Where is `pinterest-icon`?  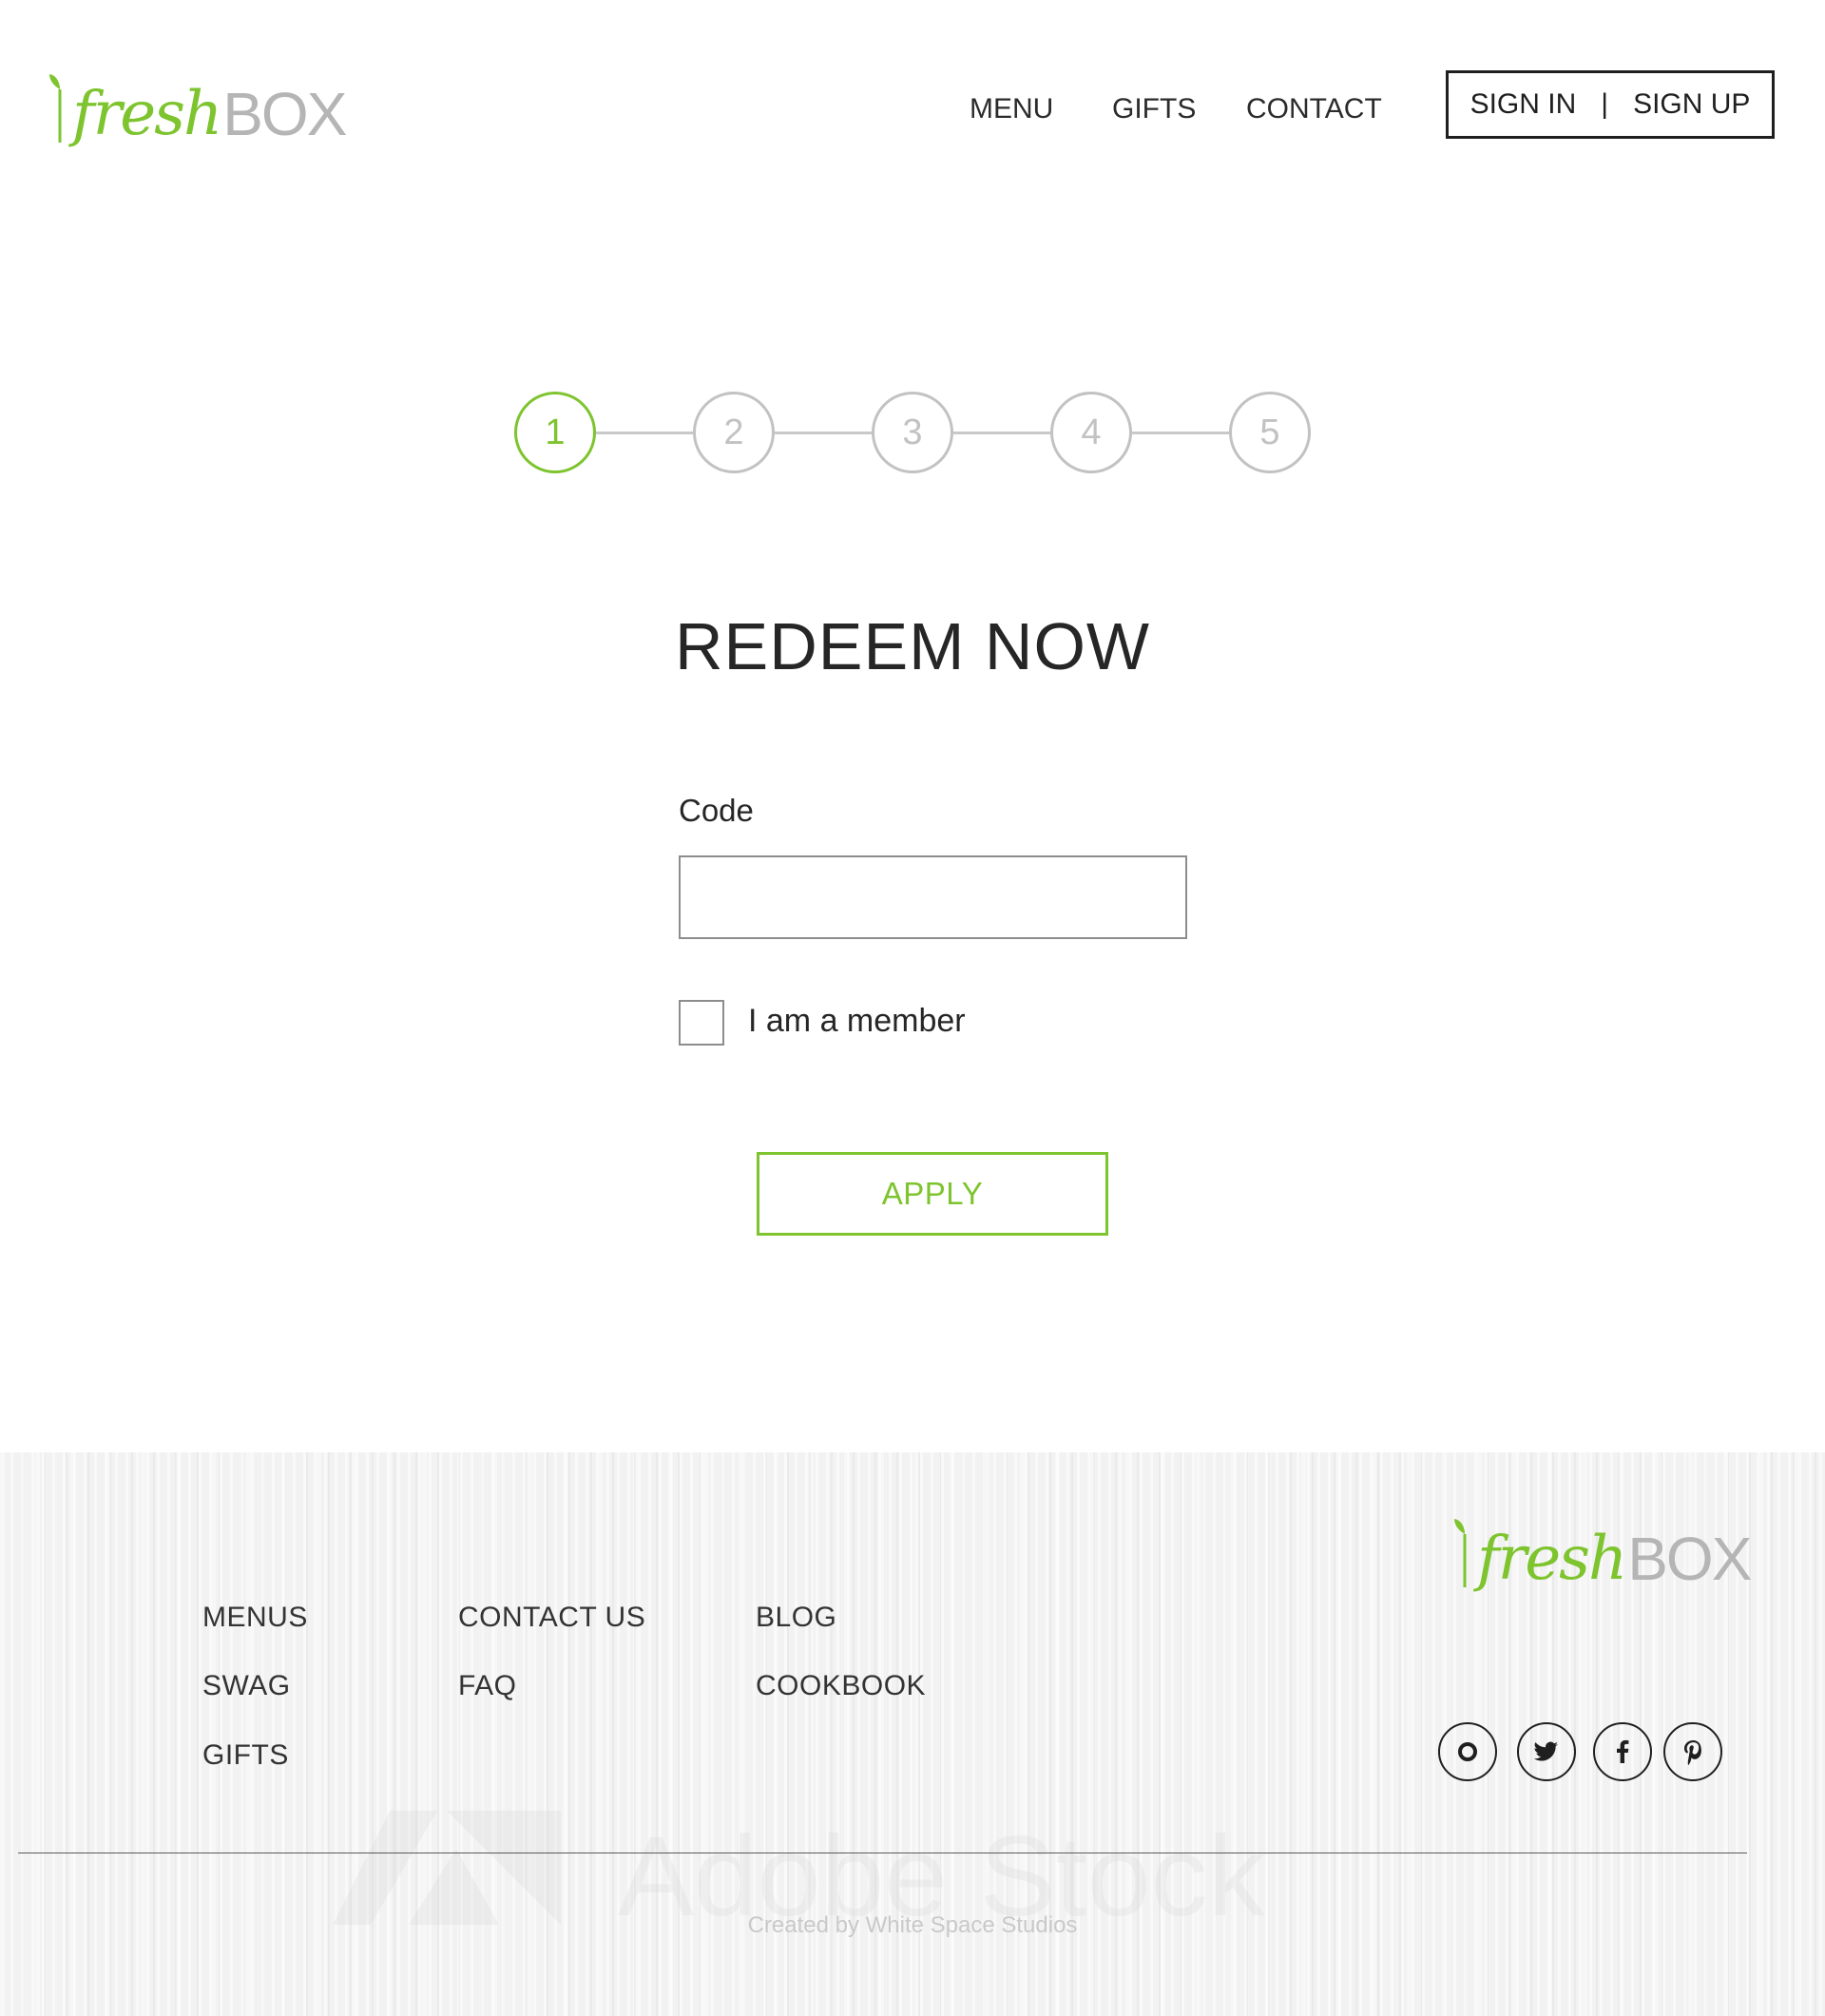 pinterest-icon is located at coordinates (1692, 1751).